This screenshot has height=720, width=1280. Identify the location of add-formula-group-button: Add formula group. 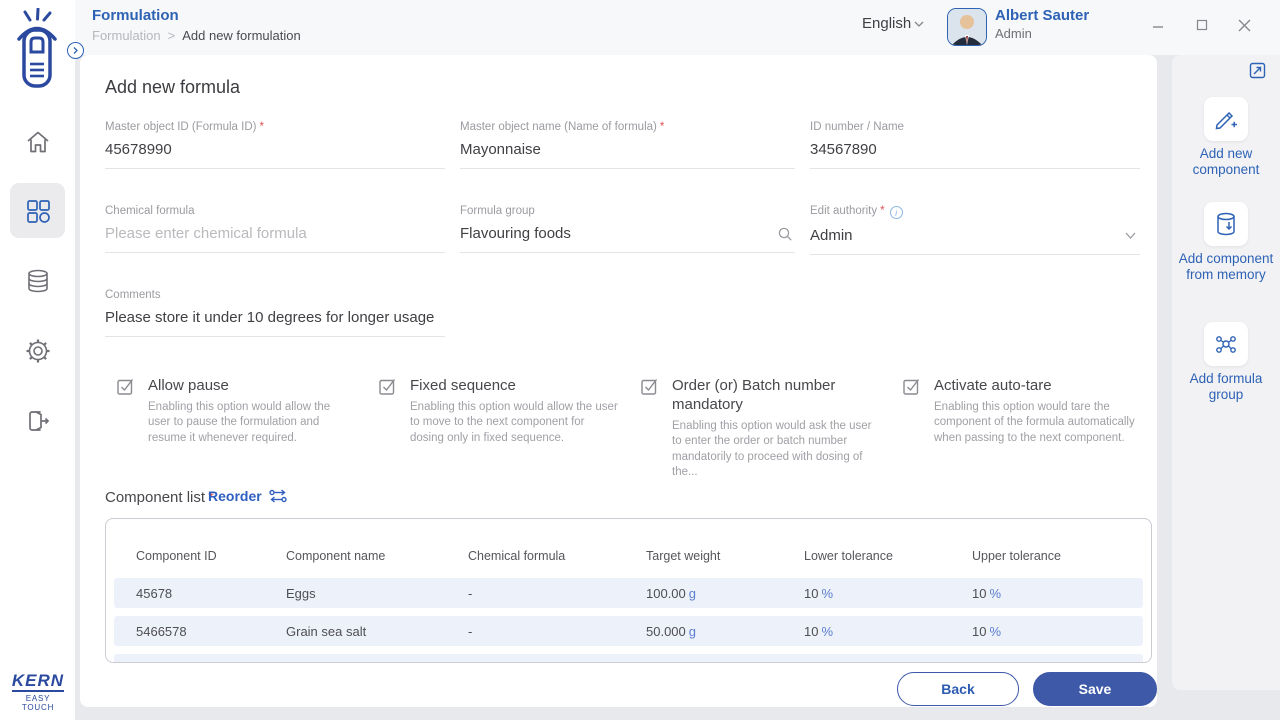
(1226, 363).